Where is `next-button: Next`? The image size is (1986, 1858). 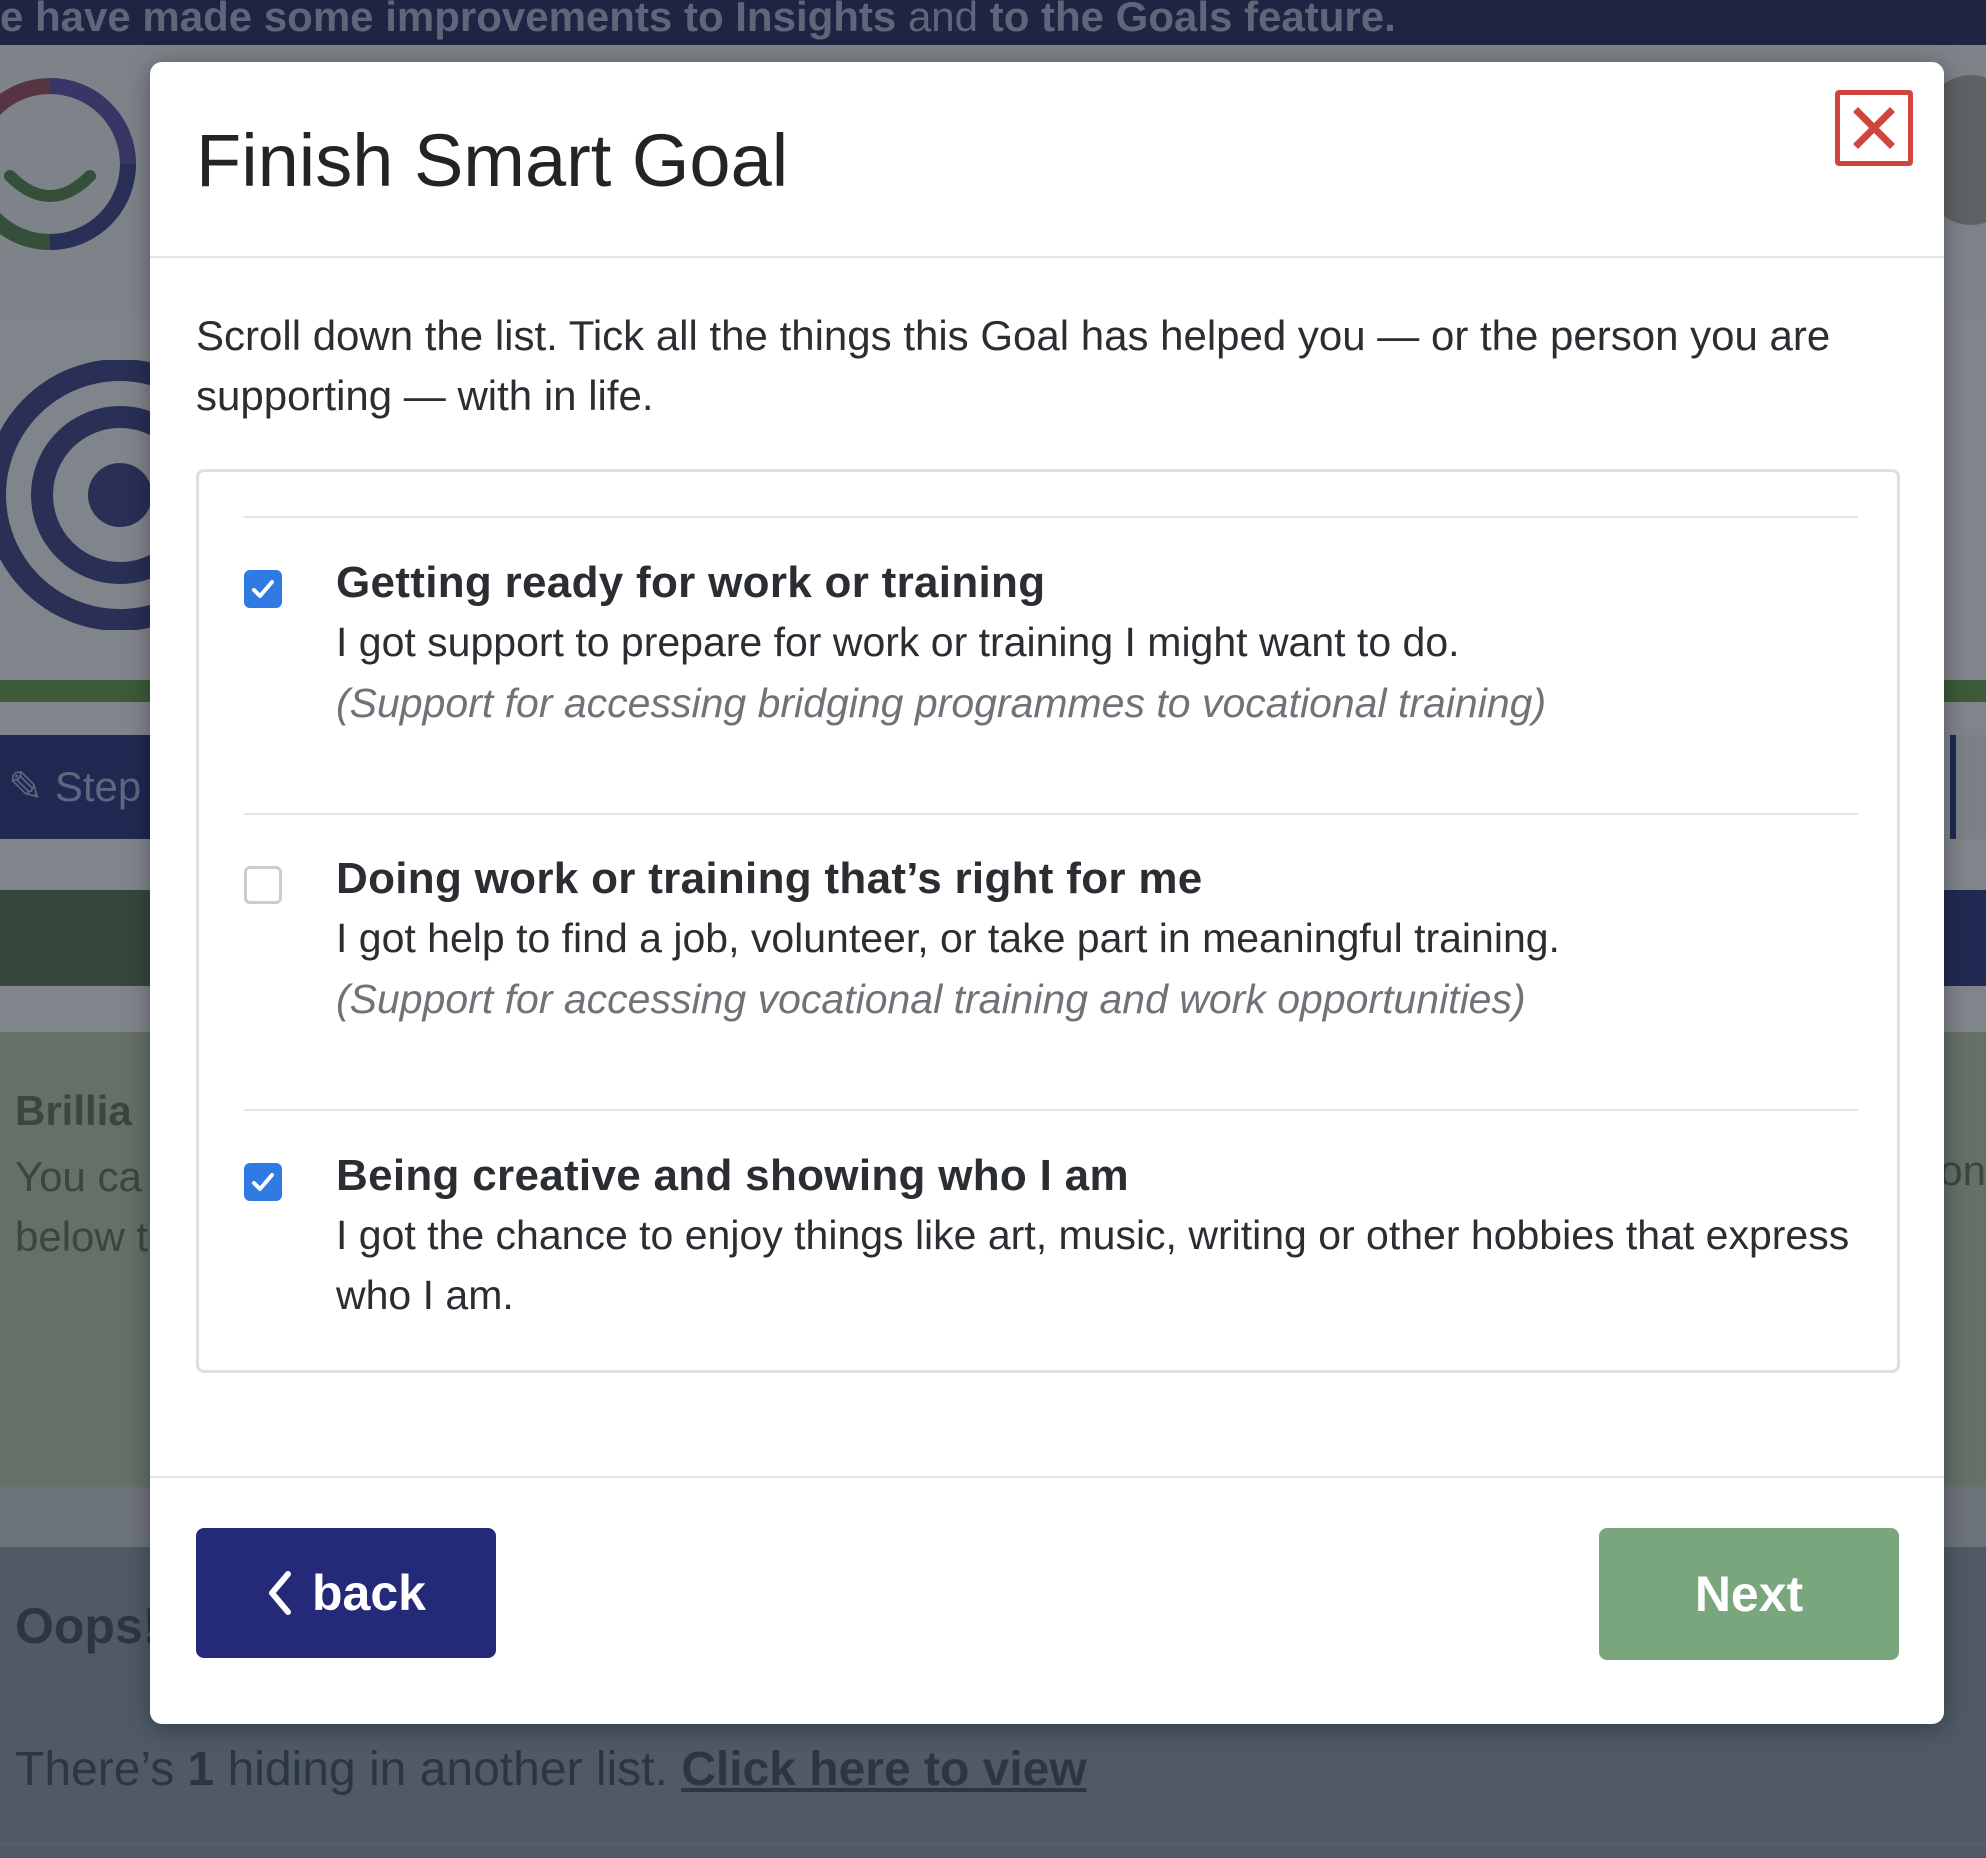 next-button: Next is located at coordinates (1749, 1594).